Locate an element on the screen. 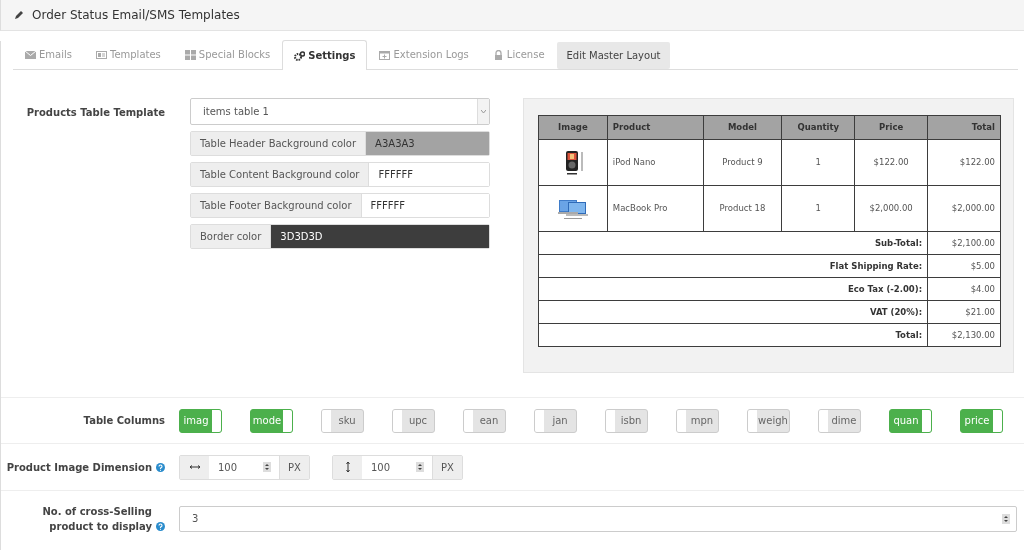 Image resolution: width=1024 pixels, height=550 pixels. edit-master-layout-button: Edit Master Layout is located at coordinates (613, 55).